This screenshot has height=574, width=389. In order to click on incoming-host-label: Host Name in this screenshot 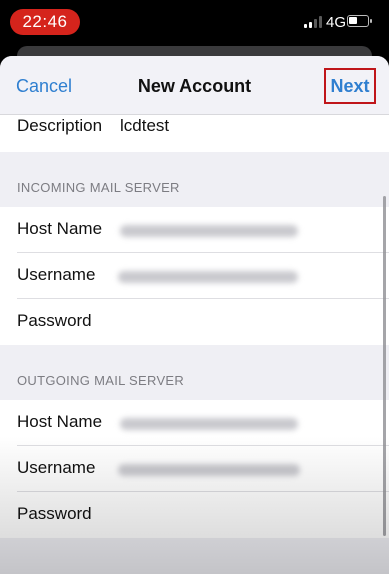, I will do `click(60, 228)`.